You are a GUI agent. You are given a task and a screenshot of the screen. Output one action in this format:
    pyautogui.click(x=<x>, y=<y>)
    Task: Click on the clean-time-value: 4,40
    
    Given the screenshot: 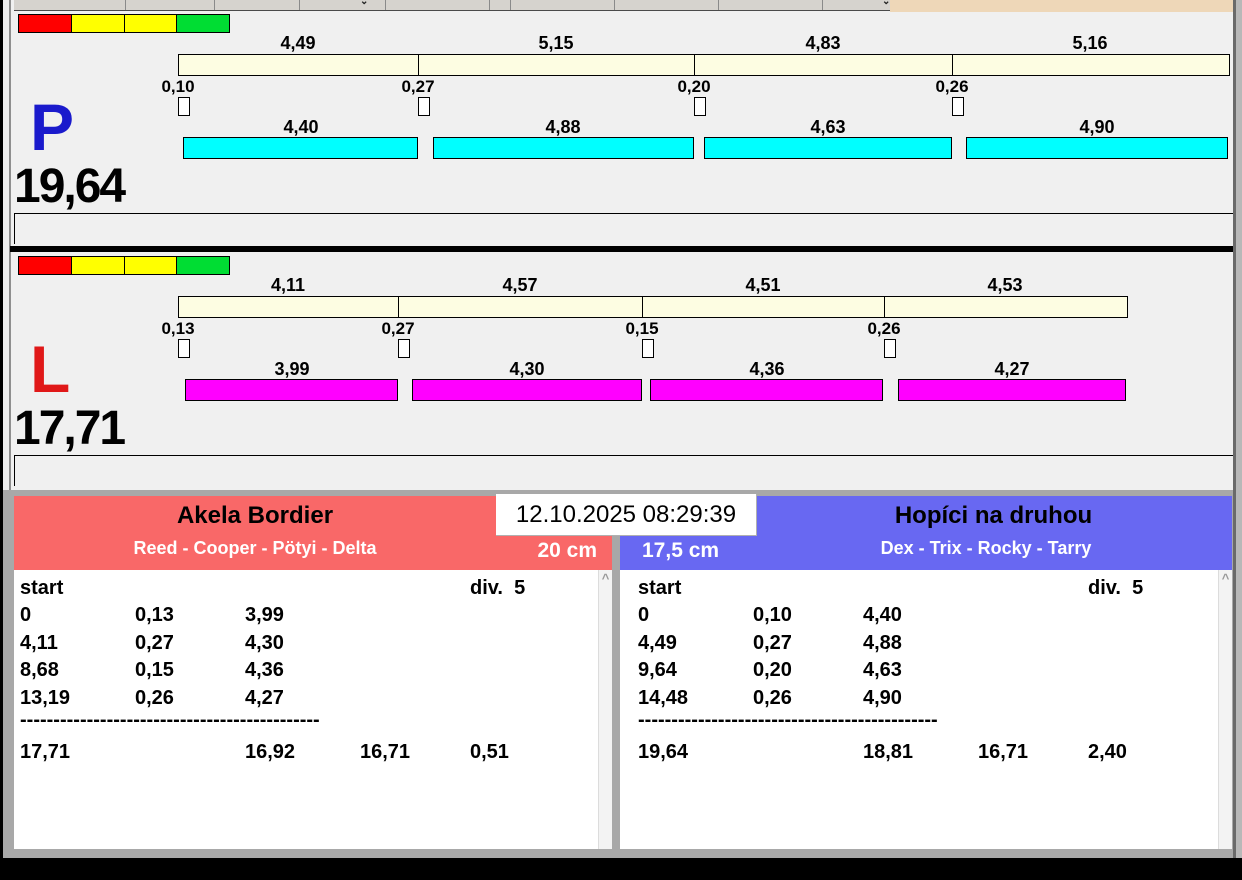 What is the action you would take?
    pyautogui.click(x=301, y=127)
    